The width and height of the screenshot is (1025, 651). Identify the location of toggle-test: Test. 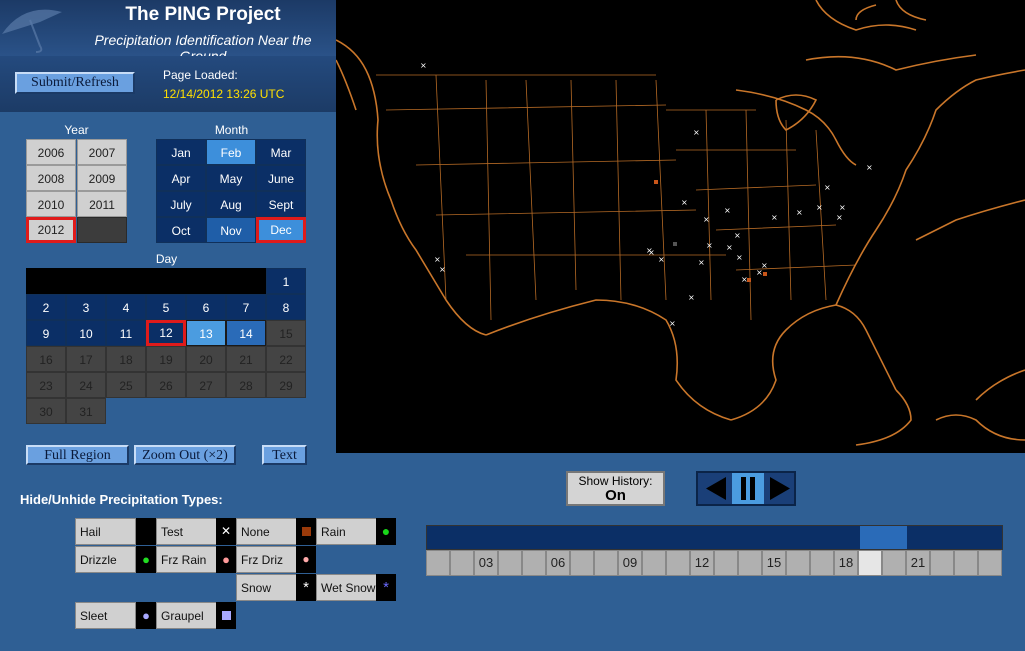
(186, 531).